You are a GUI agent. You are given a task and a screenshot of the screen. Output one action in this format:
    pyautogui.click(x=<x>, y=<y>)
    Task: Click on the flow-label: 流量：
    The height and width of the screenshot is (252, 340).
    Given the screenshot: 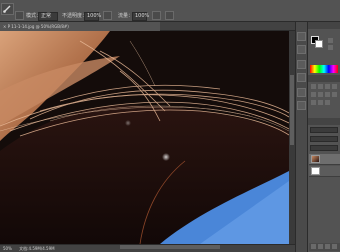 What is the action you would take?
    pyautogui.click(x=126, y=16)
    